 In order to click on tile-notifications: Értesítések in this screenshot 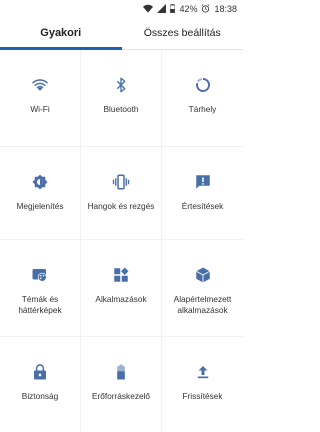, I will do `click(202, 193)`.